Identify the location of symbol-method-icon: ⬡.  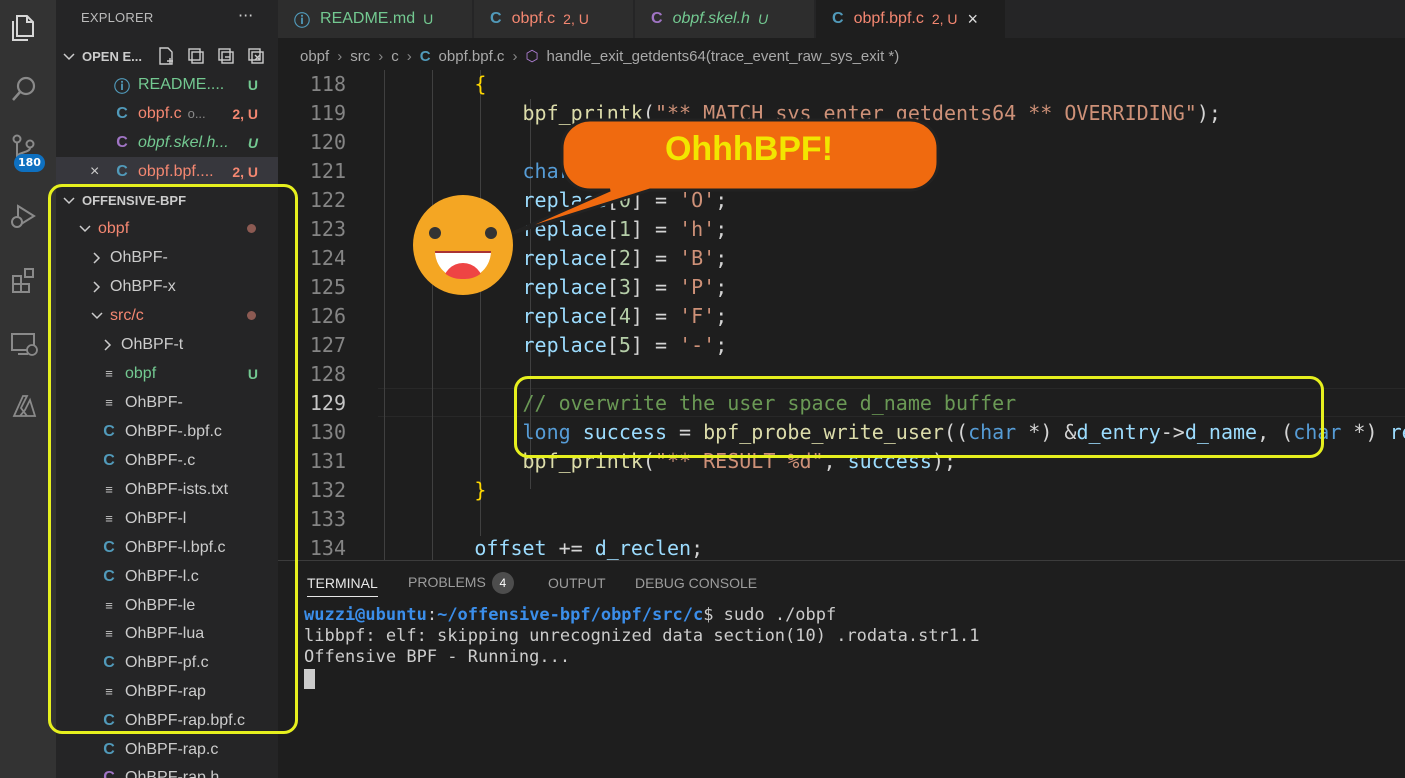
(532, 56).